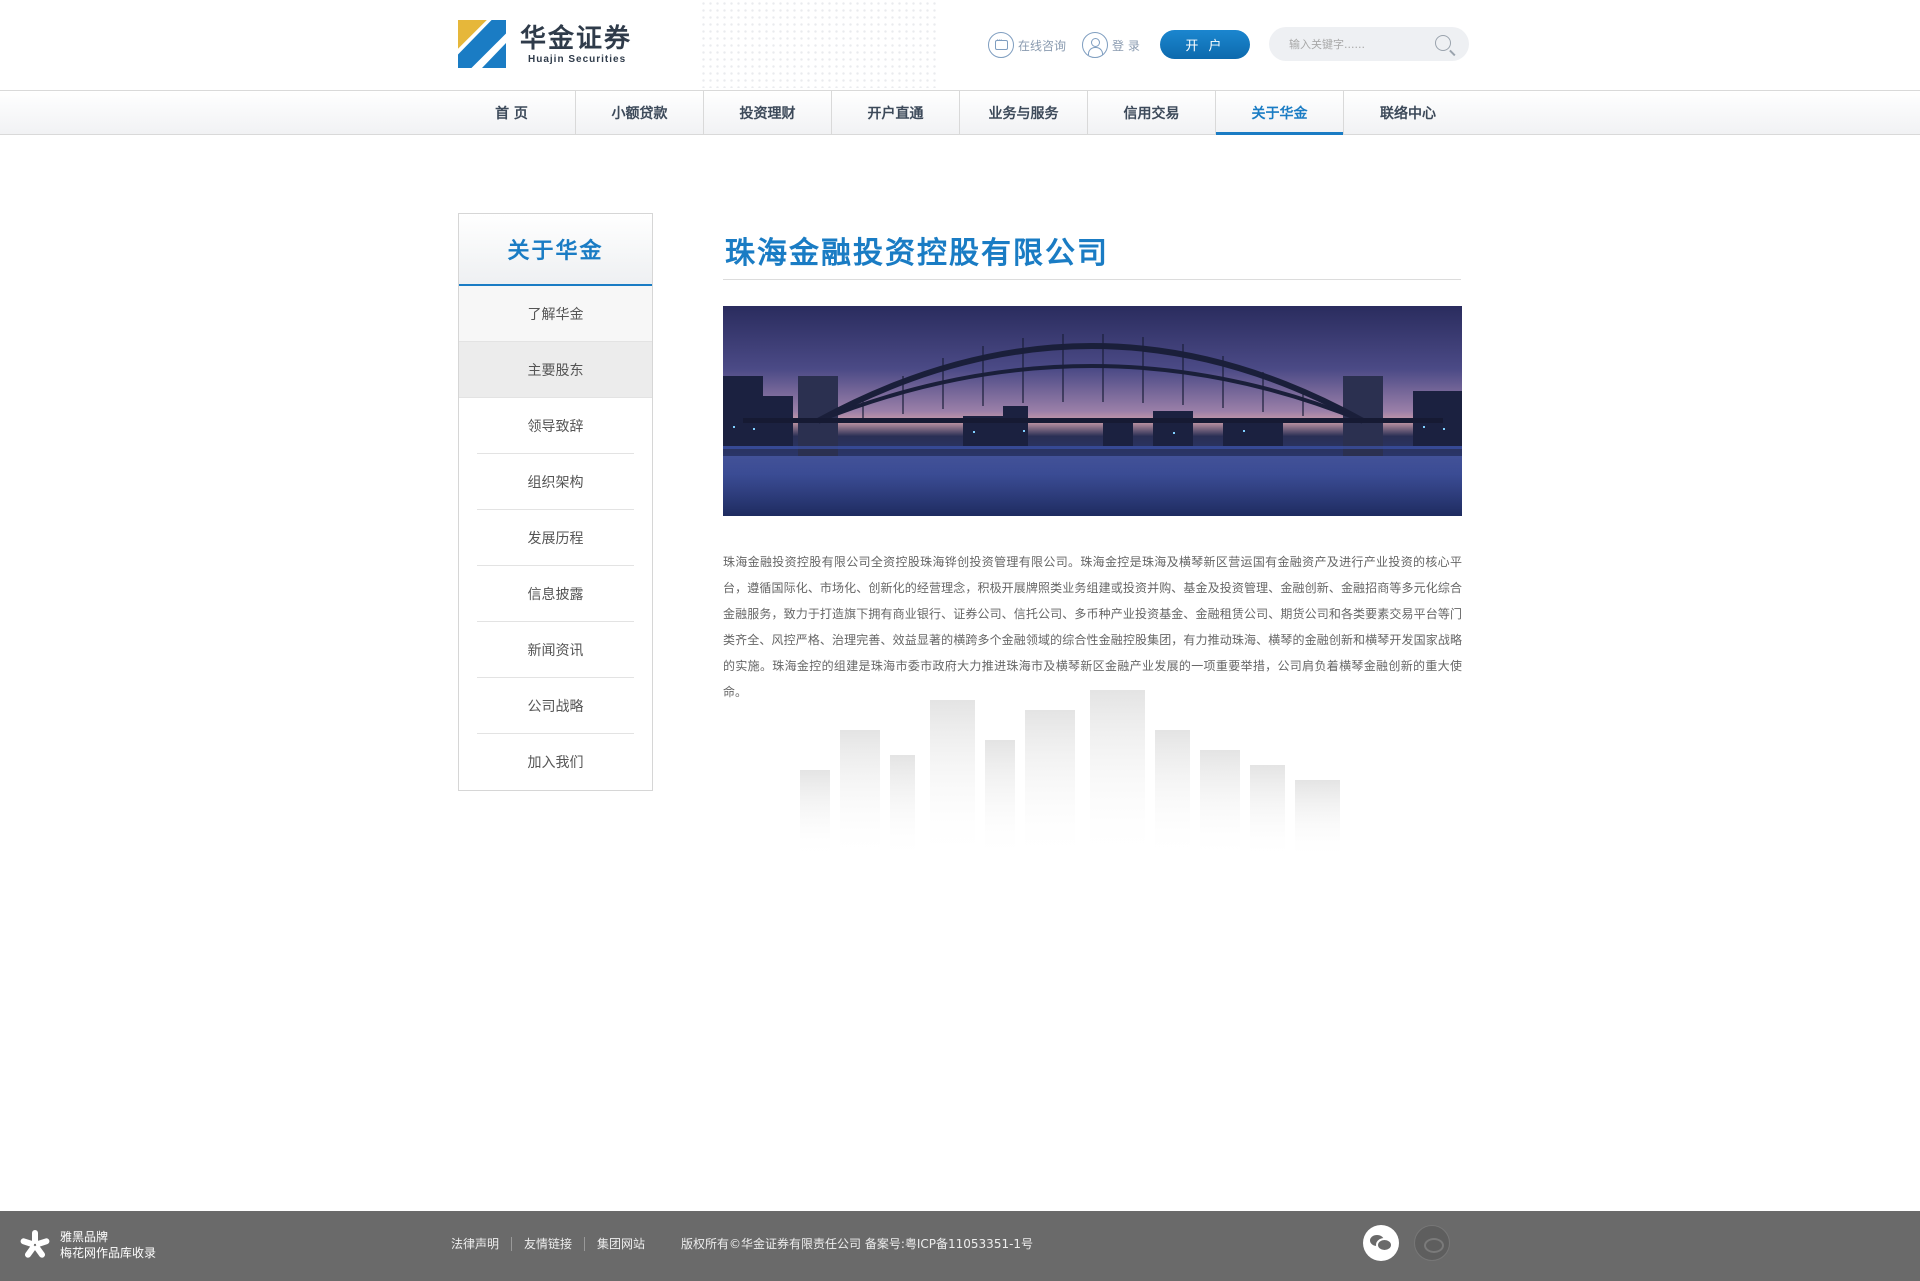 This screenshot has height=1281, width=1920. I want to click on world-map-decoration, so click(820, 44).